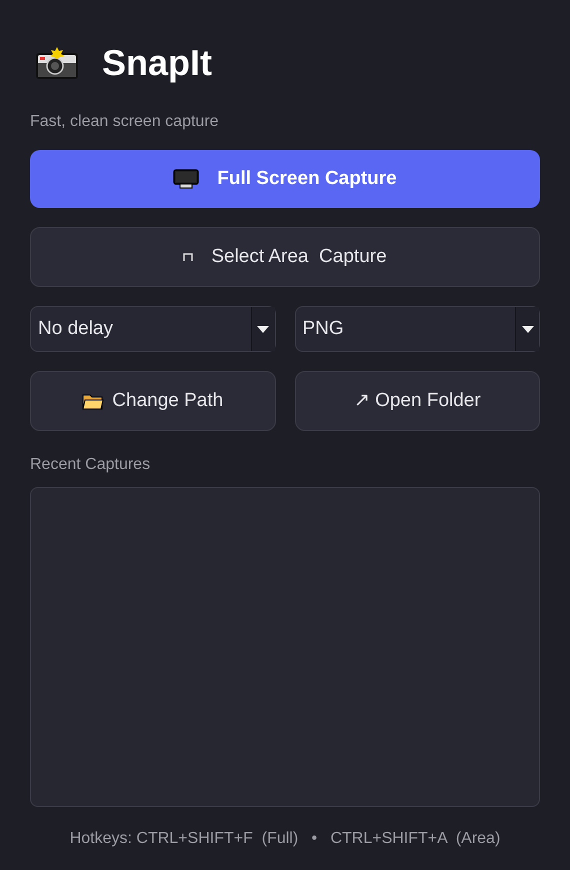 Image resolution: width=570 pixels, height=870 pixels. Describe the element at coordinates (417, 401) in the screenshot. I see `open-folder-button: ↗ Open Folder` at that location.